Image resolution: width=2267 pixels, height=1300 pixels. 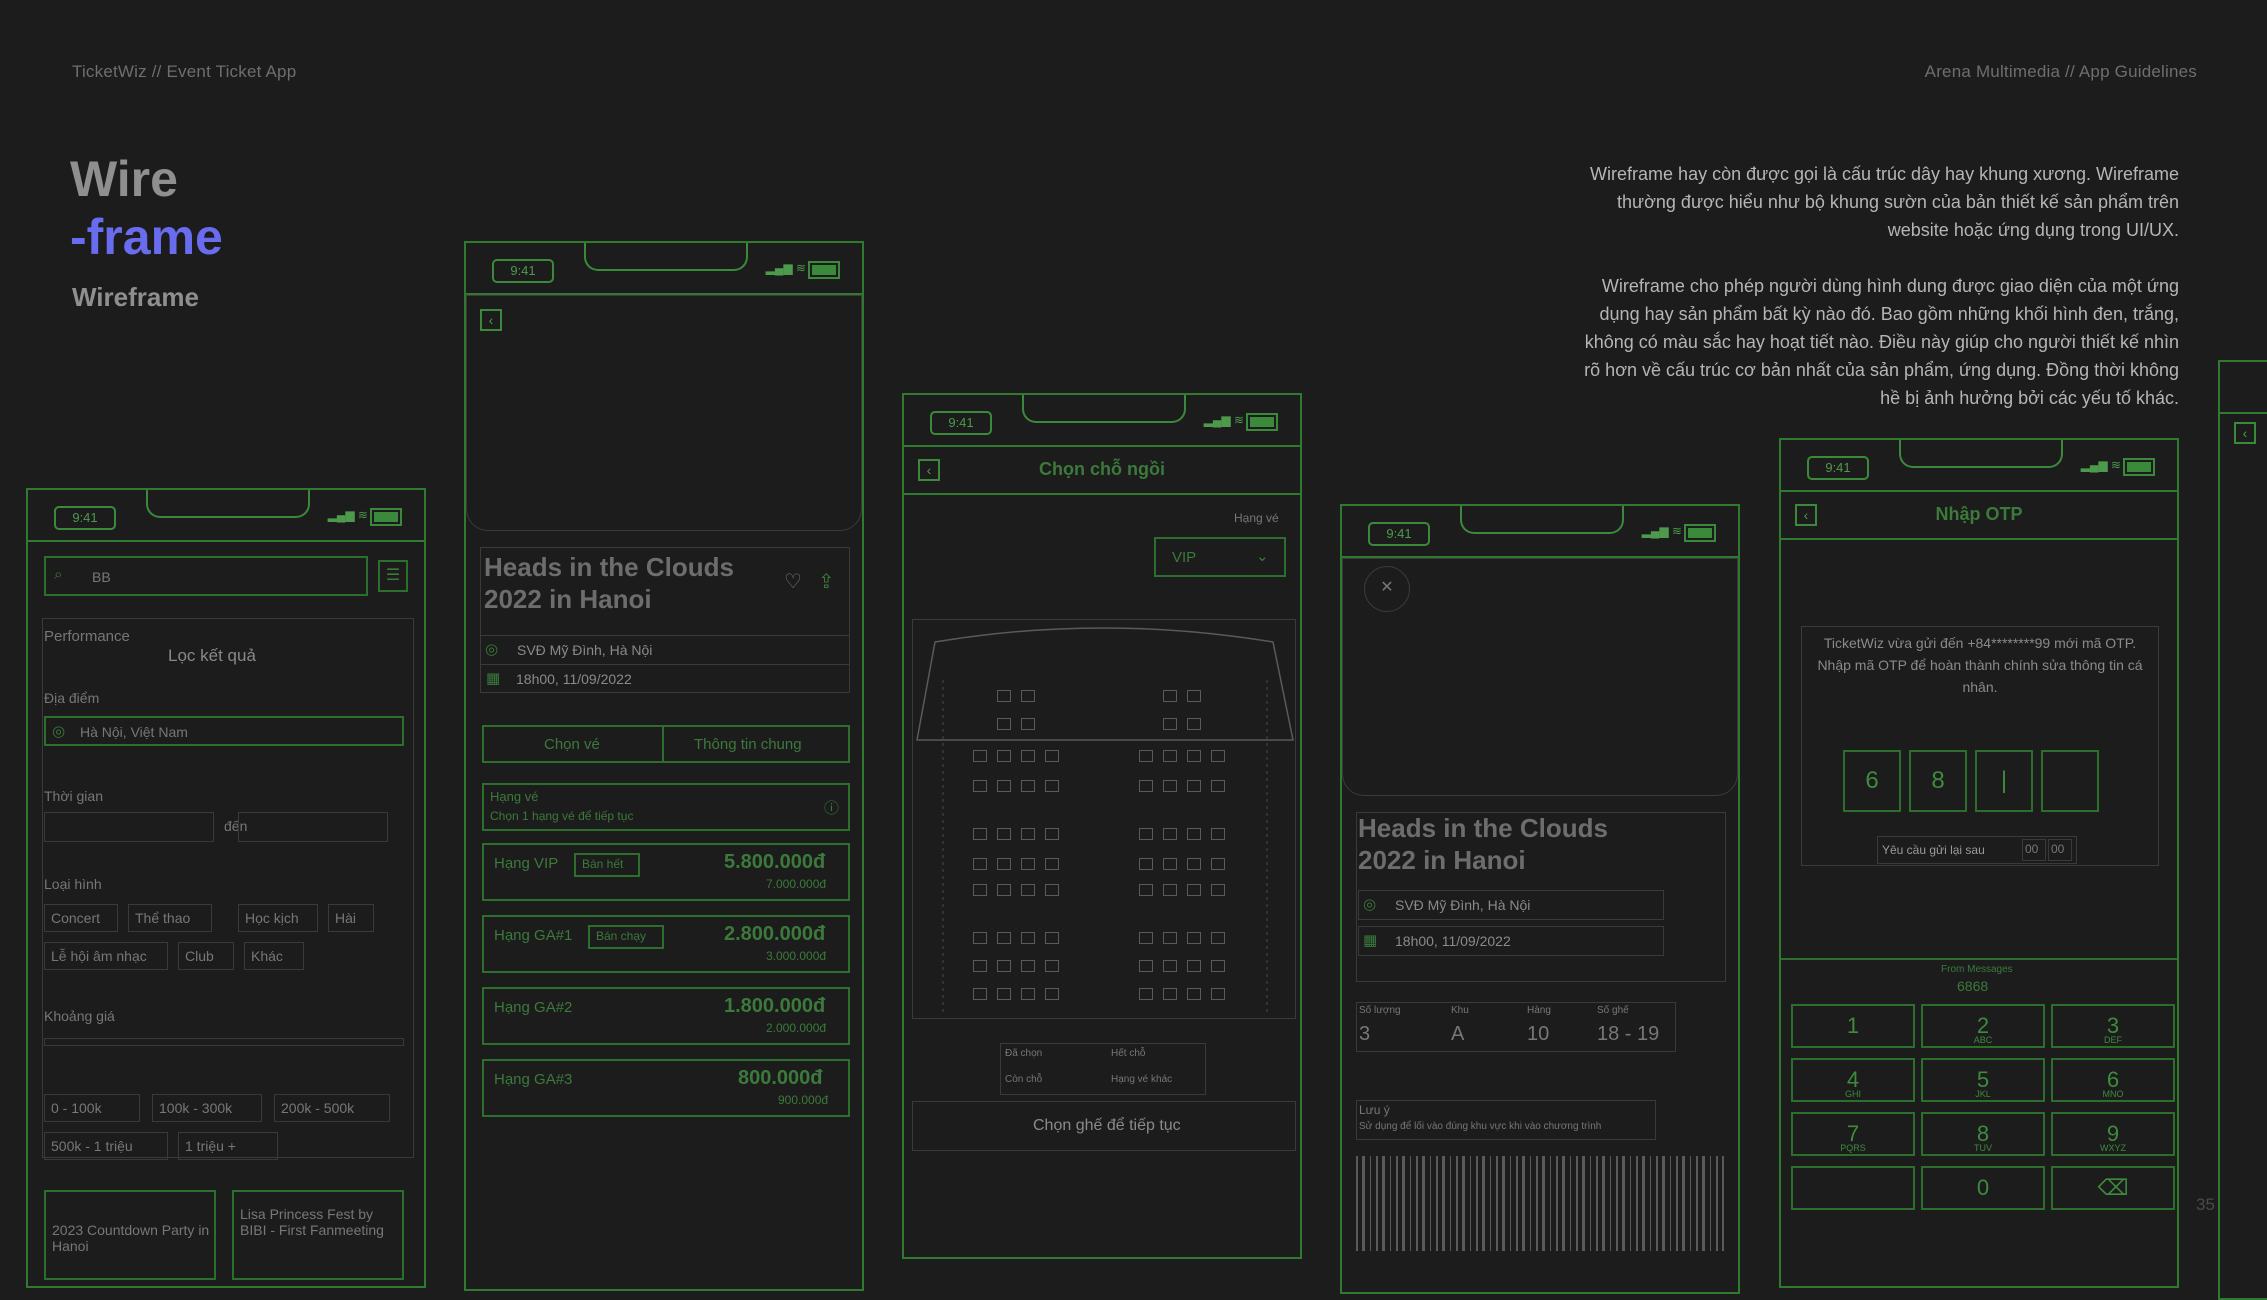 What do you see at coordinates (2113, 1080) in the screenshot?
I see `key-6: 6 MNO` at bounding box center [2113, 1080].